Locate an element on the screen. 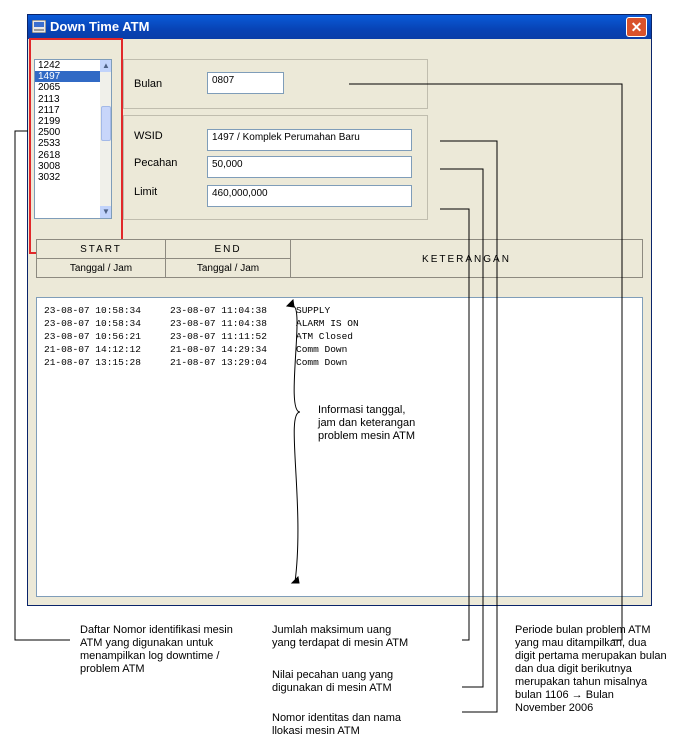 This screenshot has width=684, height=740. annotation-periode-line: yang mau ditampilkan, dua is located at coordinates (581, 643).